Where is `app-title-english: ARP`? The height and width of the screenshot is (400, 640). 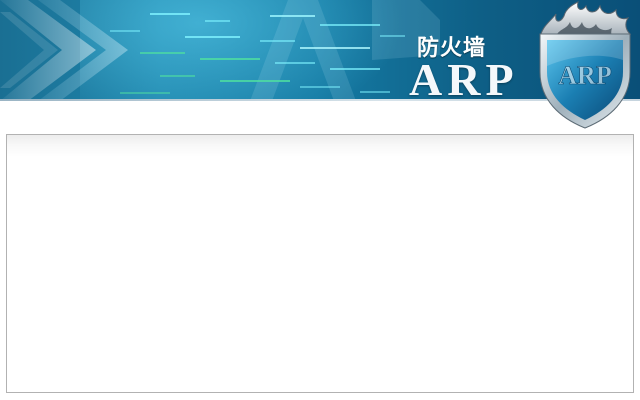
app-title-english: ARP is located at coordinates (464, 78).